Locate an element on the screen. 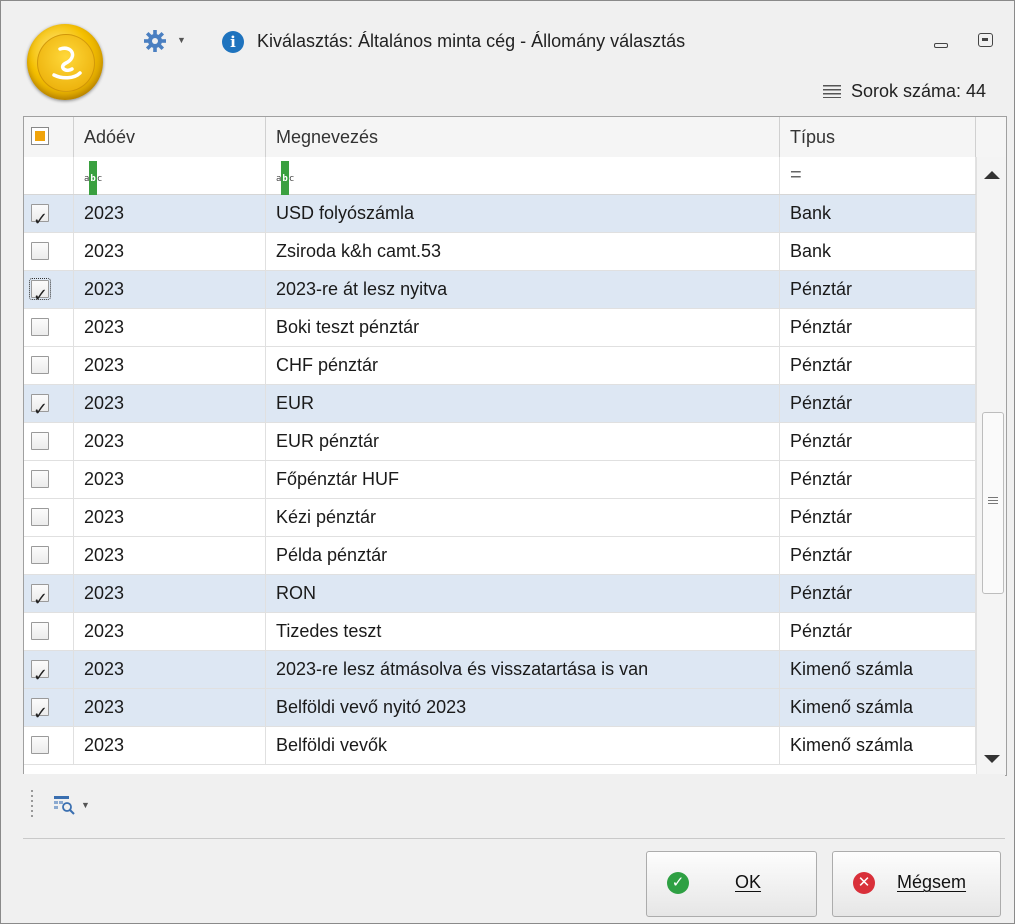  equals-filter-icon: = is located at coordinates (796, 175).